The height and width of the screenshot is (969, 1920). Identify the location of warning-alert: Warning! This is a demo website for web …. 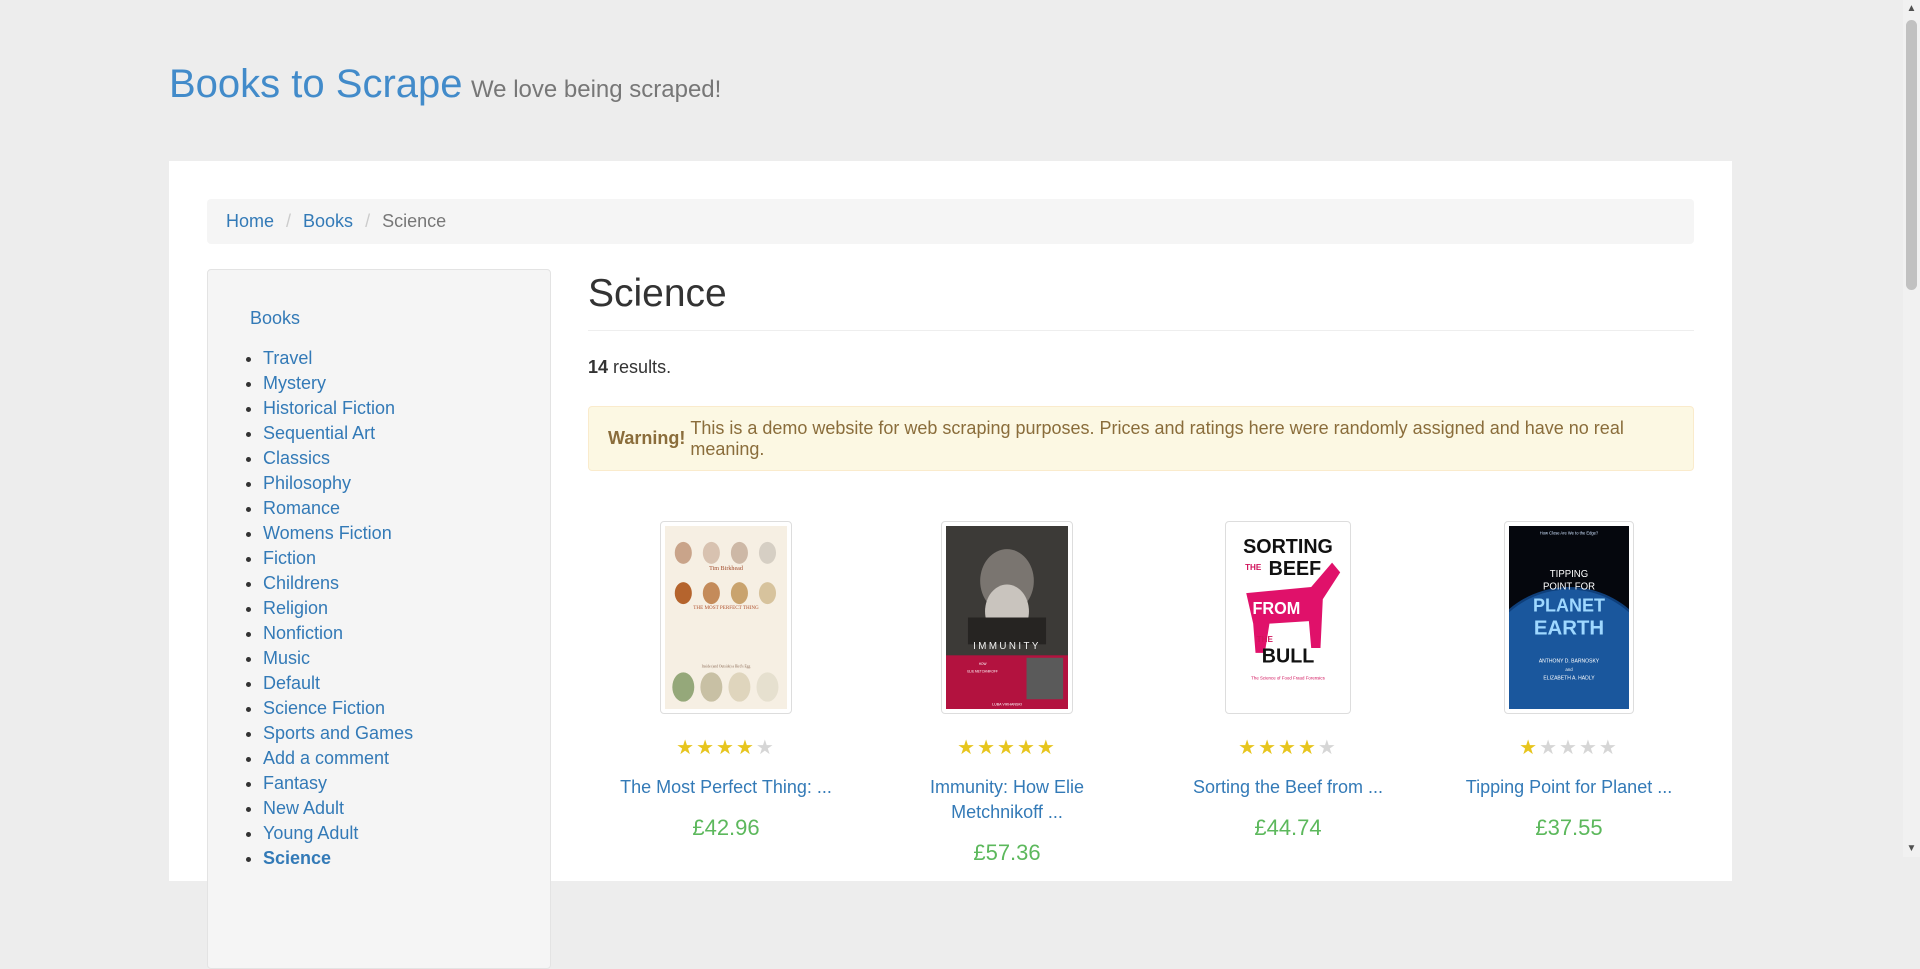
(1141, 438).